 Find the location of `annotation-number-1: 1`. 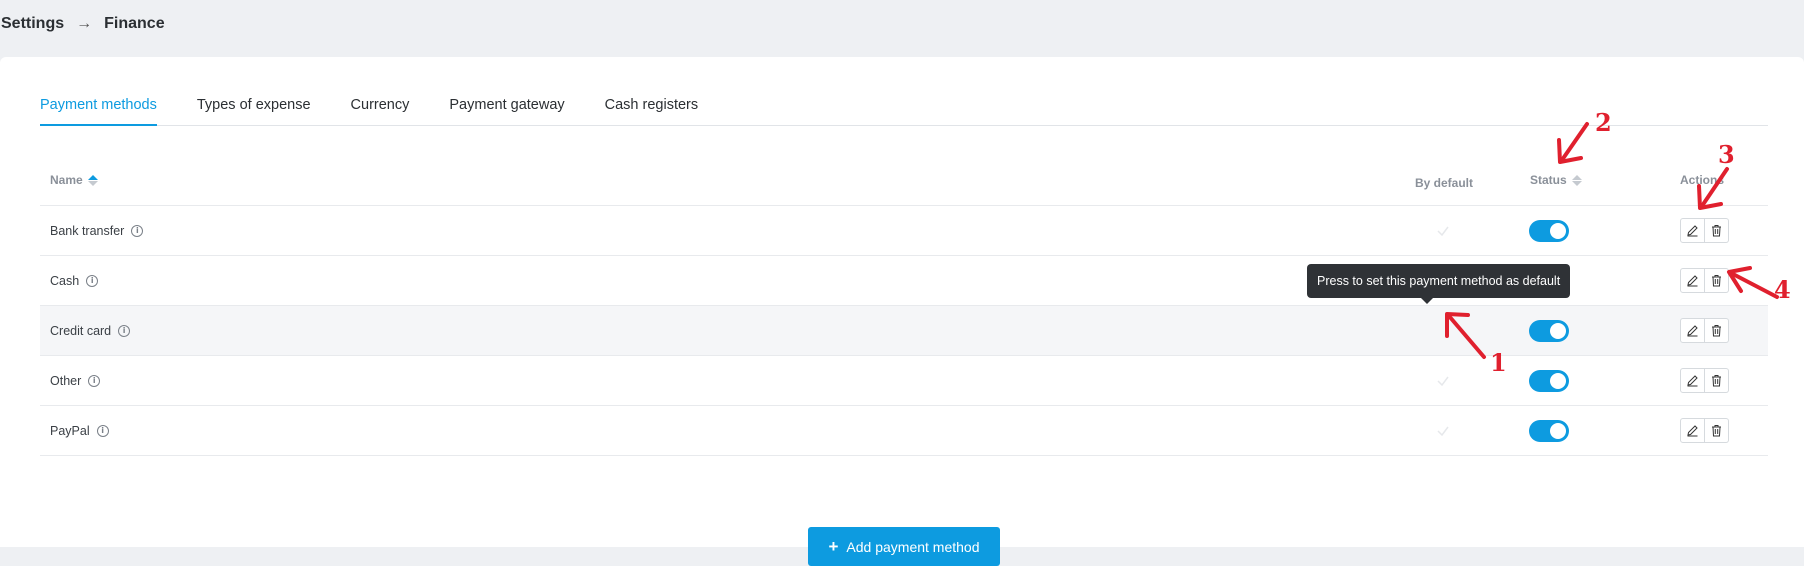

annotation-number-1: 1 is located at coordinates (1498, 362).